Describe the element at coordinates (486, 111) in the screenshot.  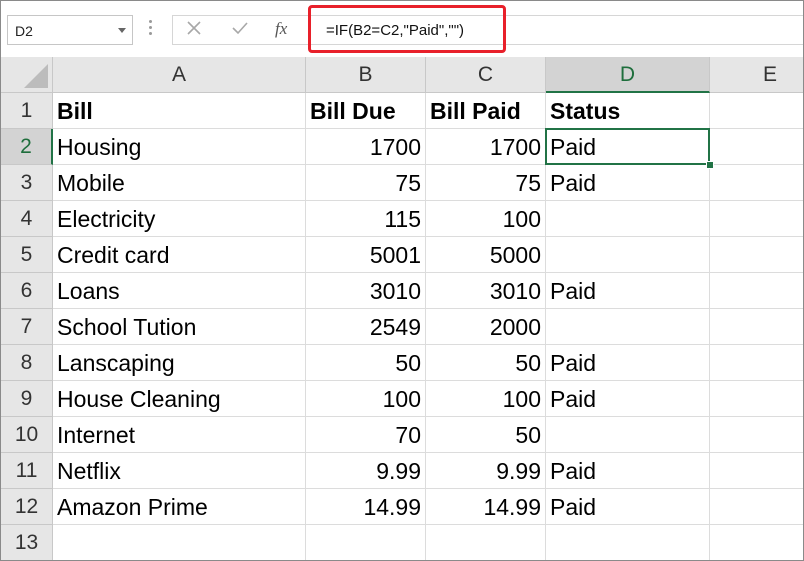
I see `cell-c1: Bill Paid` at that location.